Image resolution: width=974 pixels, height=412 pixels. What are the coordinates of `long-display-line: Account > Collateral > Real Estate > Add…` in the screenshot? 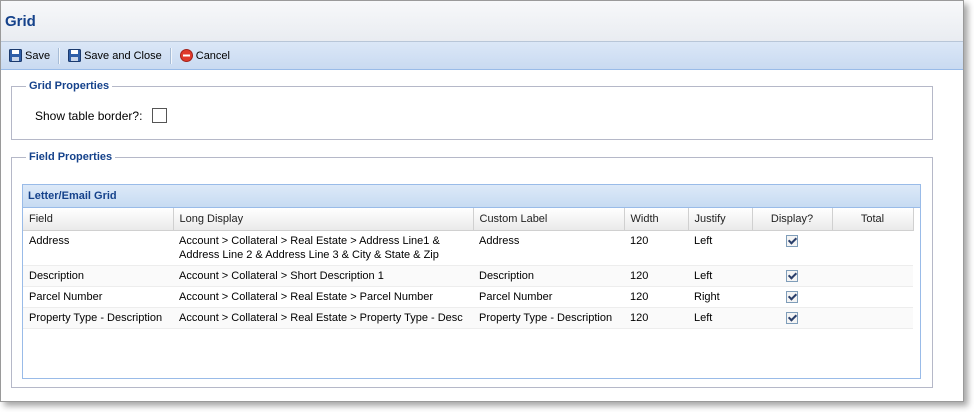 It's located at (309, 241).